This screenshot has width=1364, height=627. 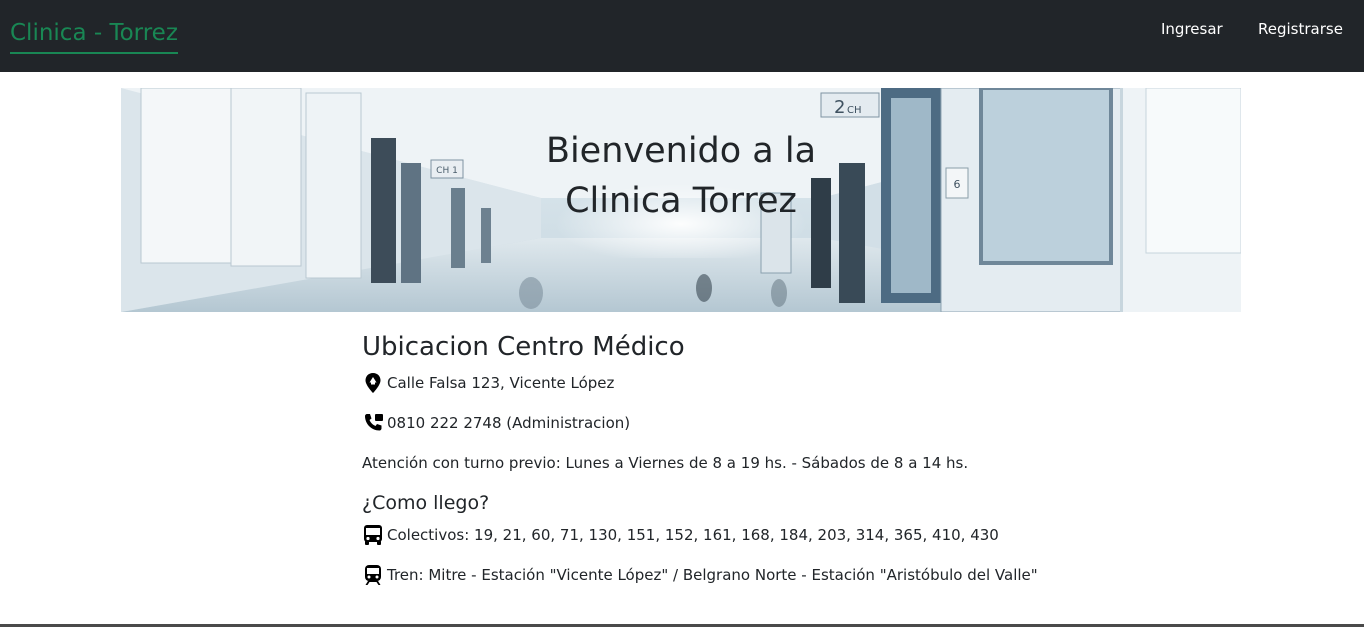 I want to click on brand-link: Clinica - Torrez, so click(x=94, y=35).